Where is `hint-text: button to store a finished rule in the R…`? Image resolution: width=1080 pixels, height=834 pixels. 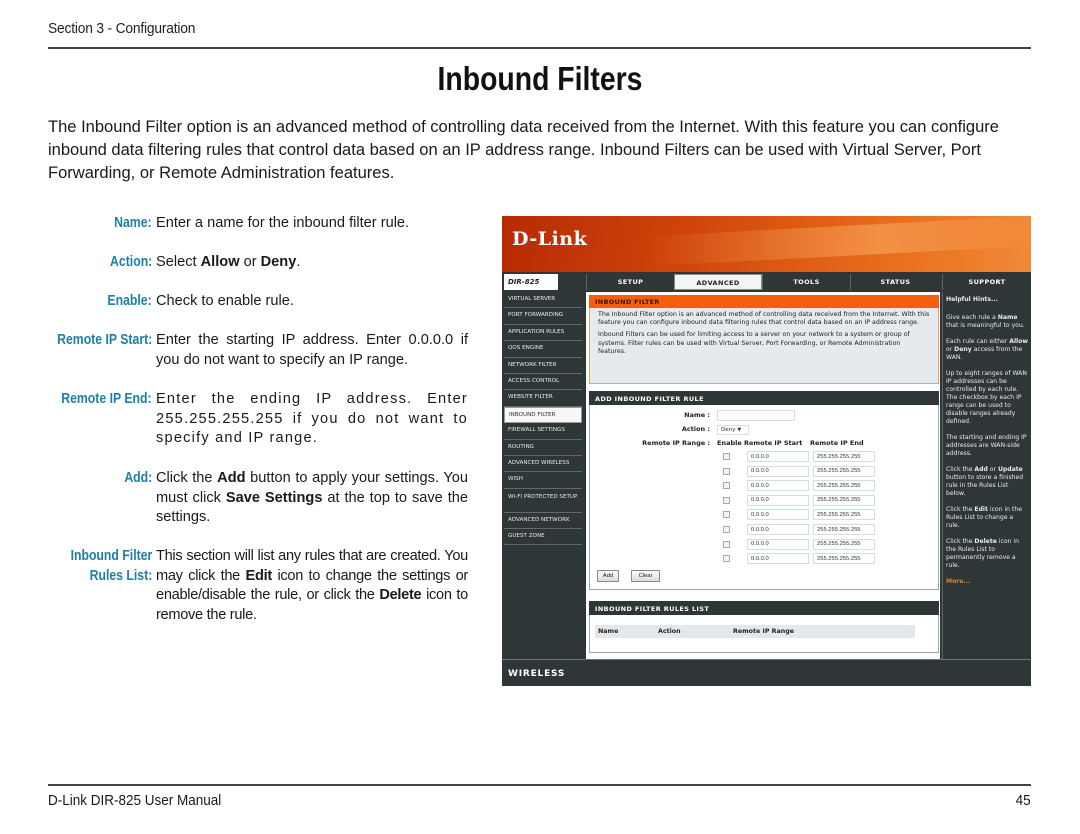
hint-text: button to store a finished rule in the R… is located at coordinates (985, 485).